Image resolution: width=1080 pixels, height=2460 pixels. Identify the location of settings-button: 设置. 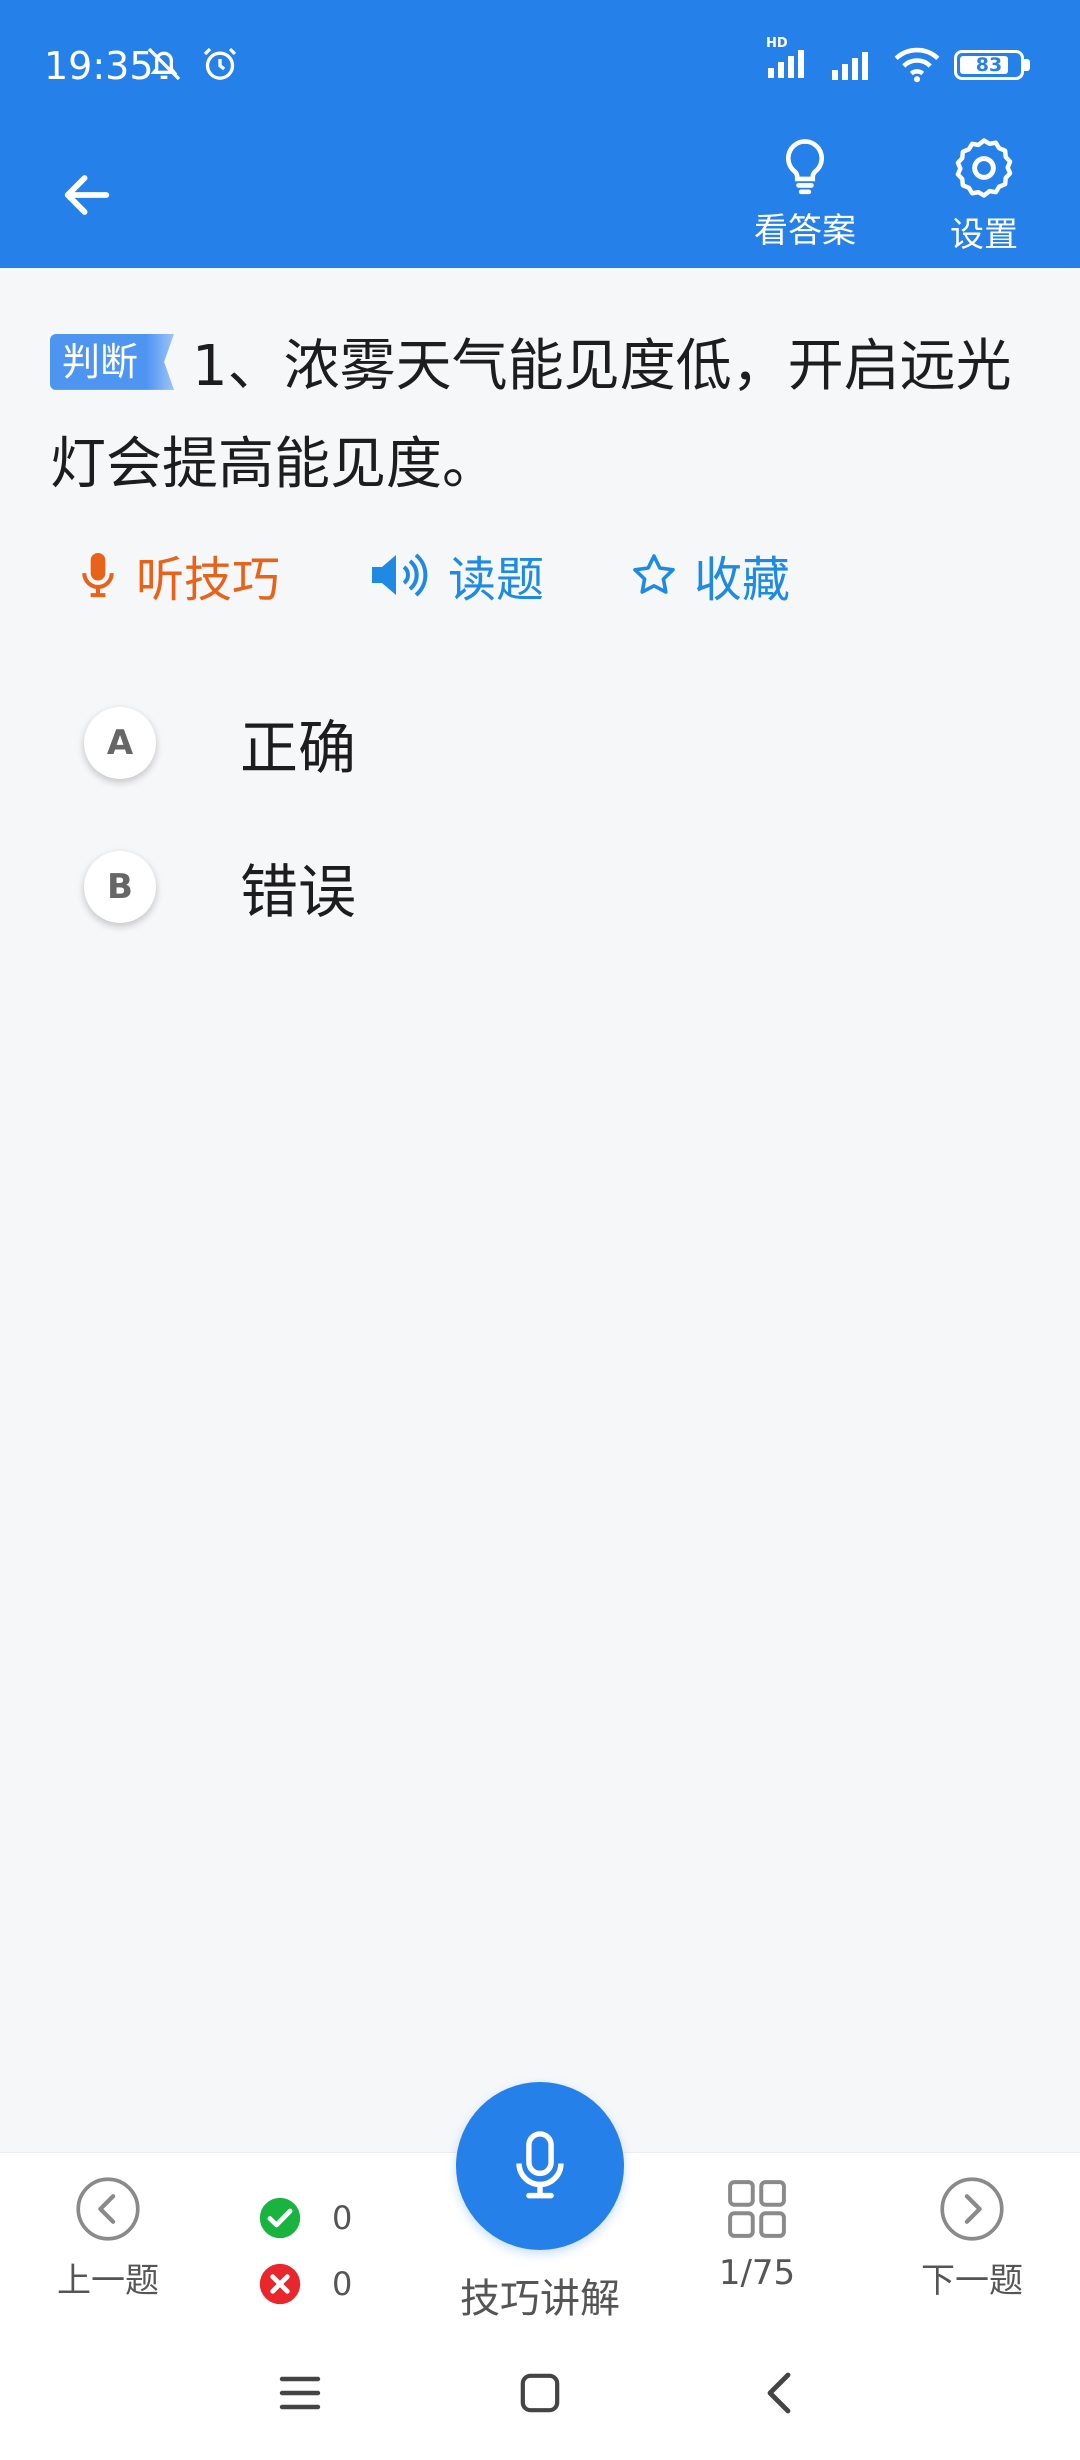
(984, 201).